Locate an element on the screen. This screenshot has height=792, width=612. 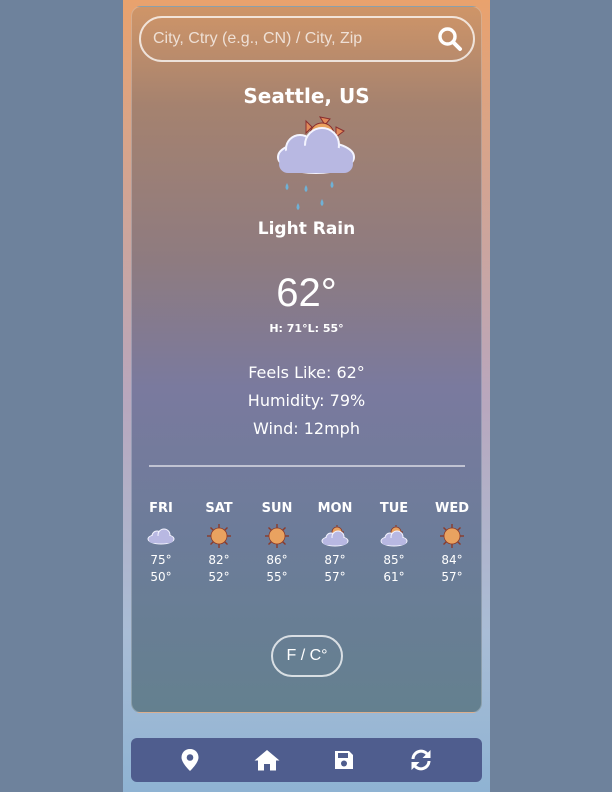
home-icon is located at coordinates (267, 760).